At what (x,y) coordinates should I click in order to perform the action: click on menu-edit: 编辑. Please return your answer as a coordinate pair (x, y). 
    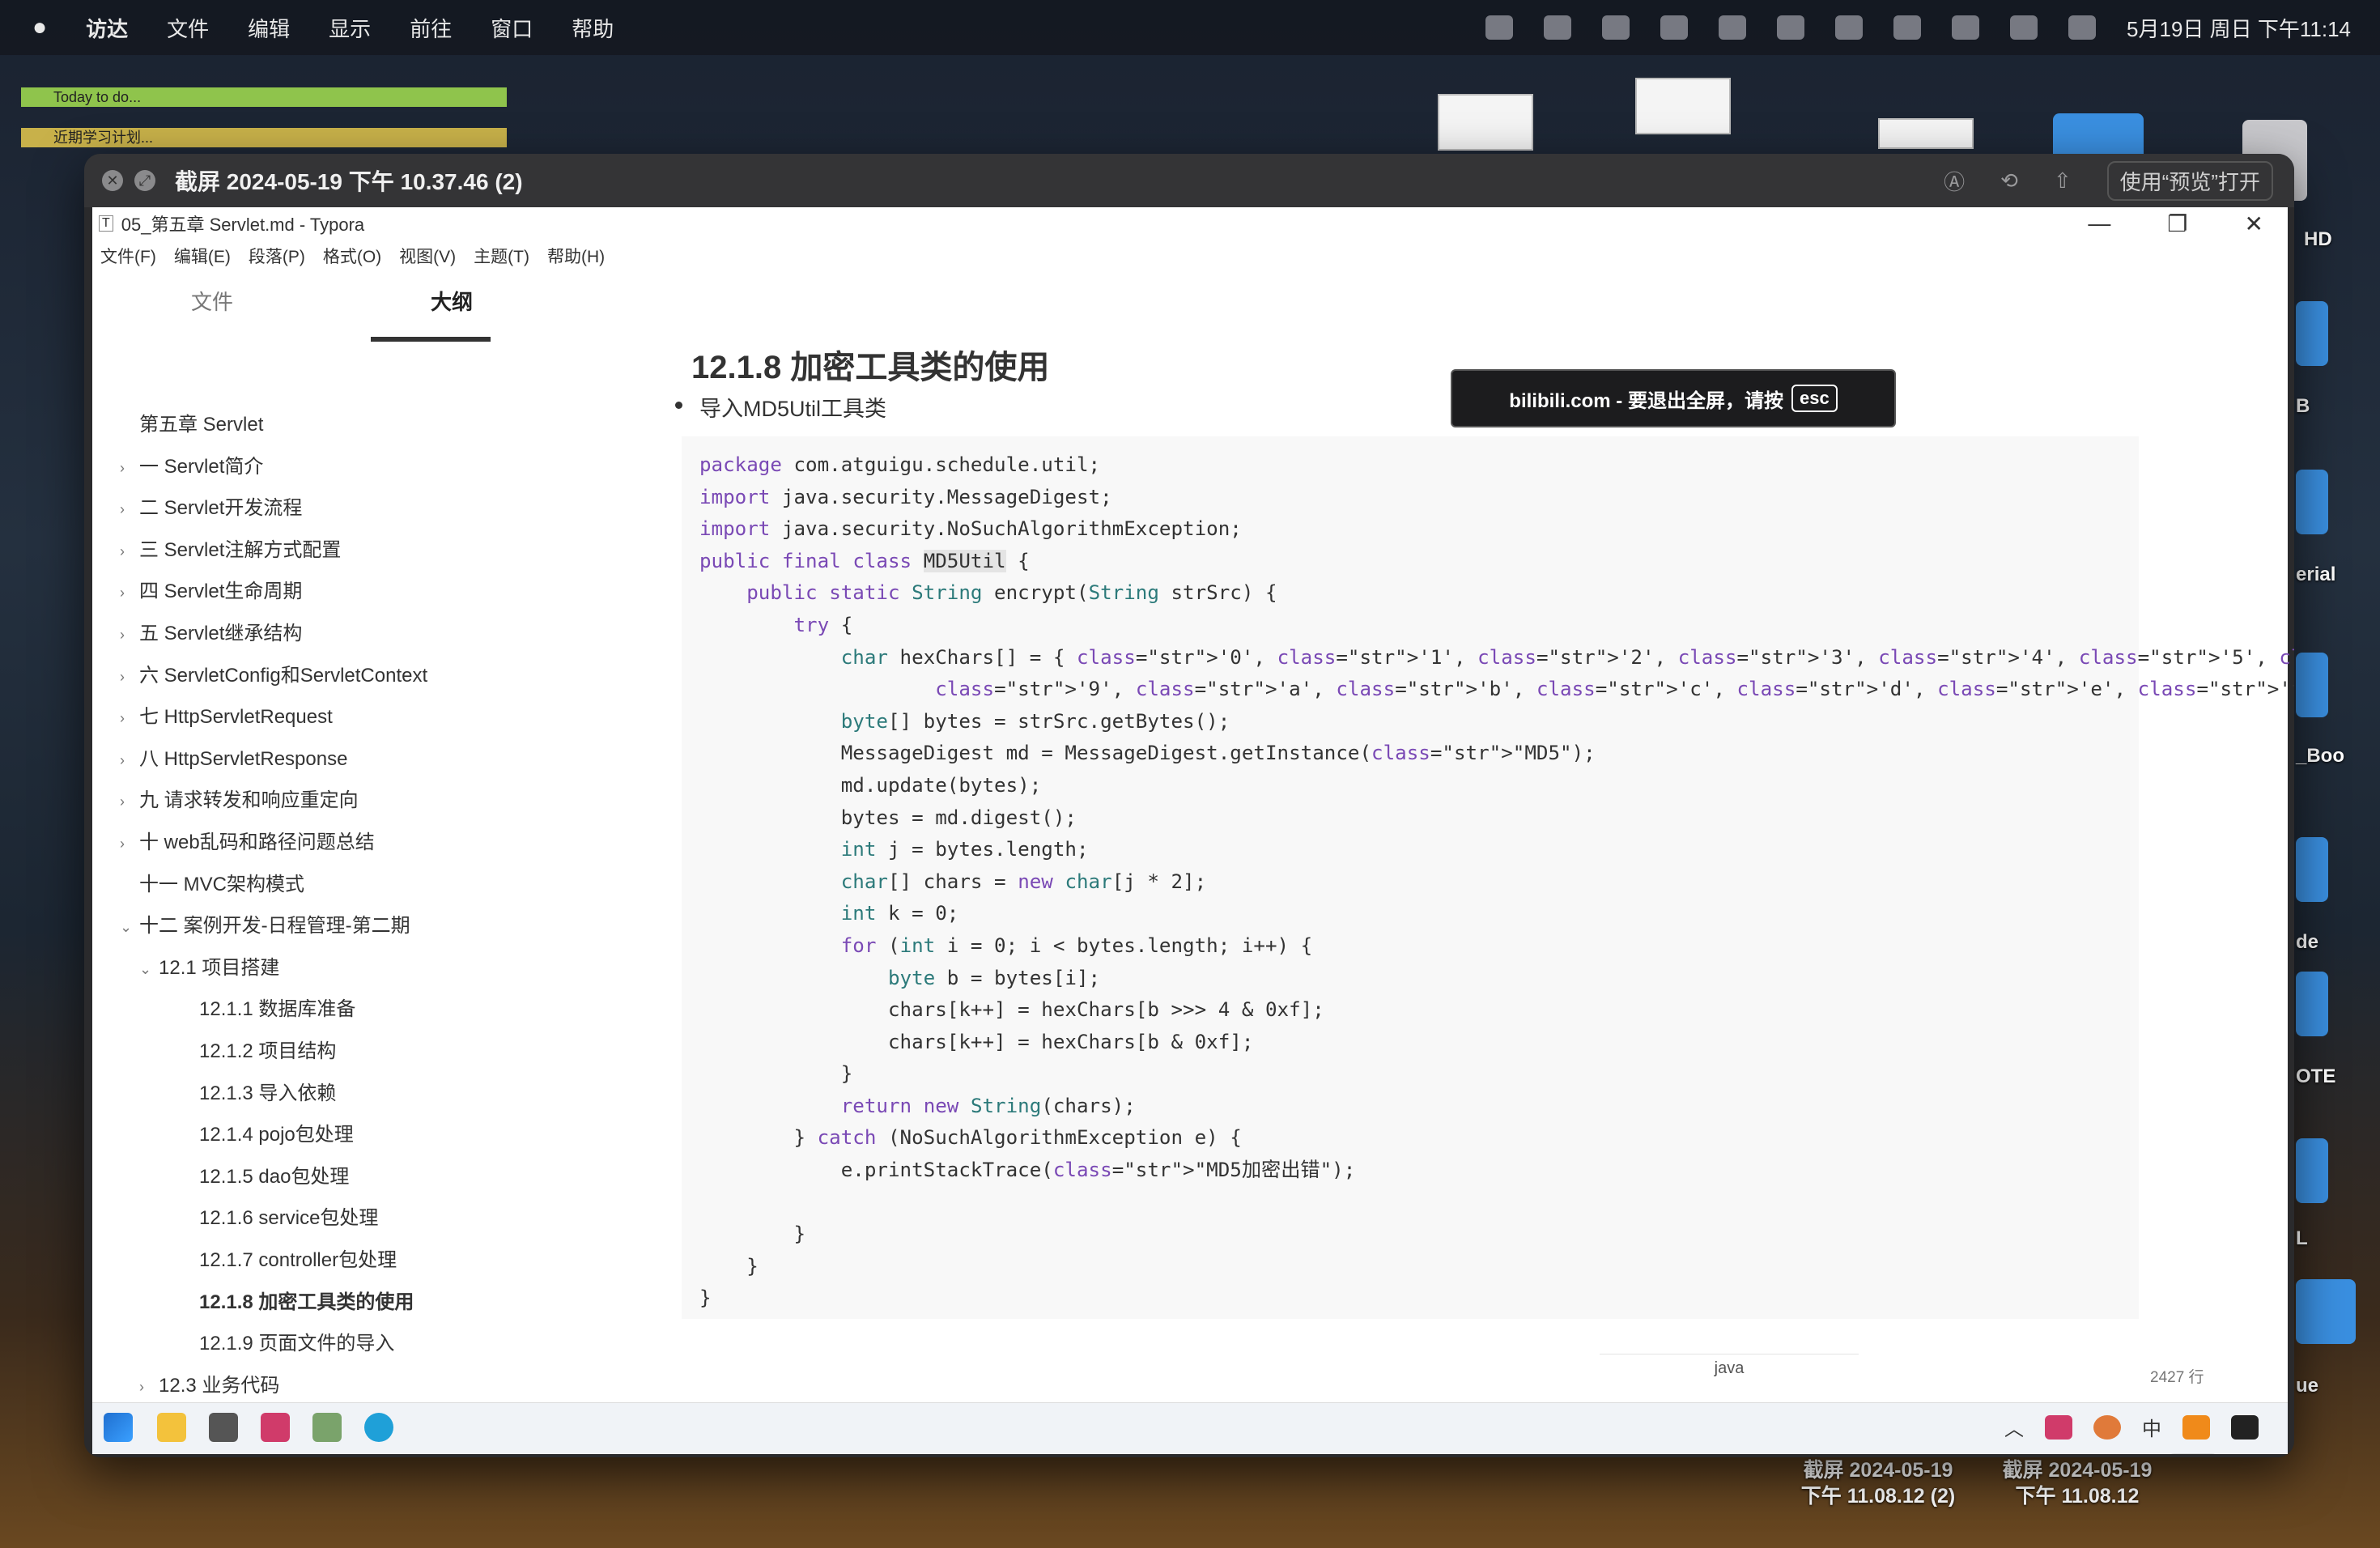
    Looking at the image, I should click on (269, 28).